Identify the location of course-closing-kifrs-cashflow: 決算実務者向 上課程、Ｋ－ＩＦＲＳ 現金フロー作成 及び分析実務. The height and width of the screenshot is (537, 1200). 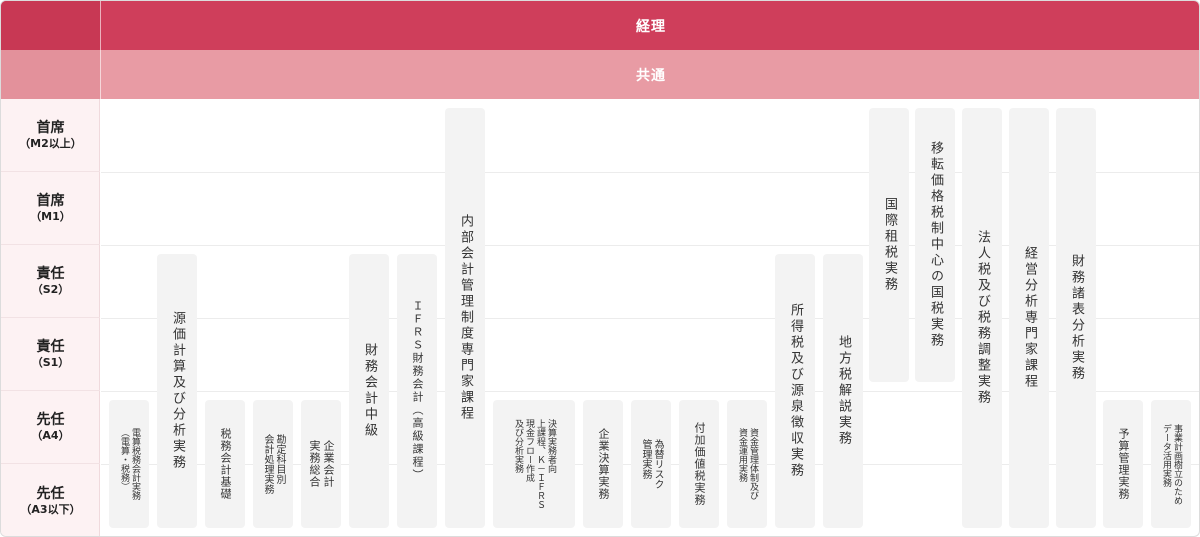
(534, 464).